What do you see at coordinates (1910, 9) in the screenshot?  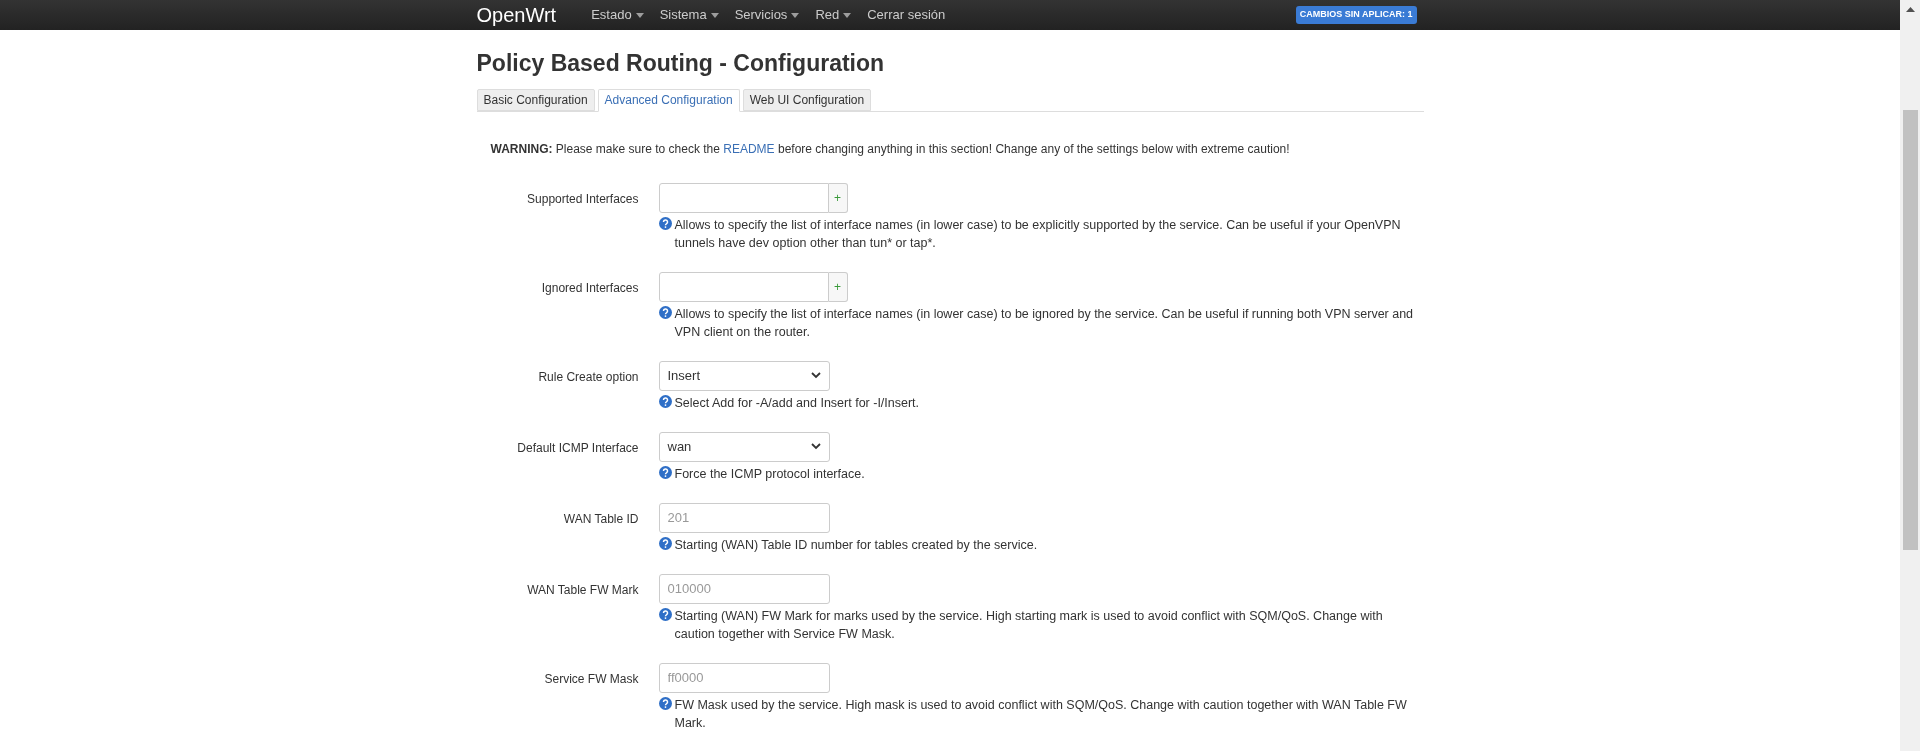 I see `scroll-up-icon` at bounding box center [1910, 9].